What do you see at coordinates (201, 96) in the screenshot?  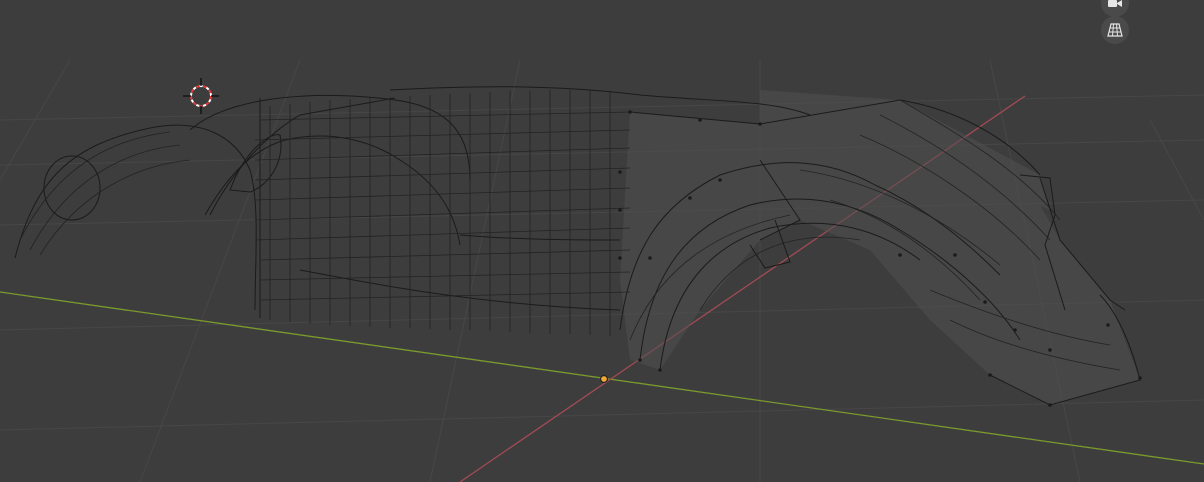 I see `3d-cursor` at bounding box center [201, 96].